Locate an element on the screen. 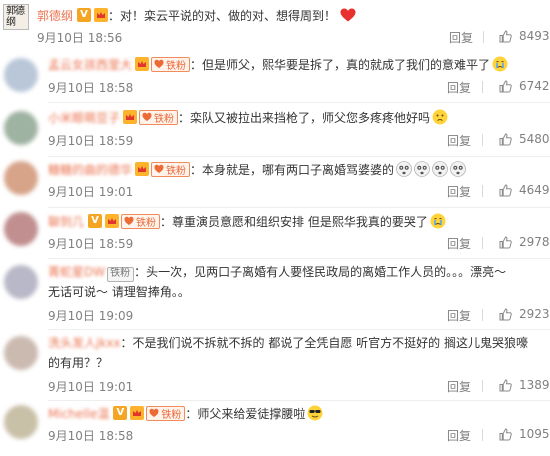 The width and height of the screenshot is (550, 456). like-button: 84939 is located at coordinates (524, 36).